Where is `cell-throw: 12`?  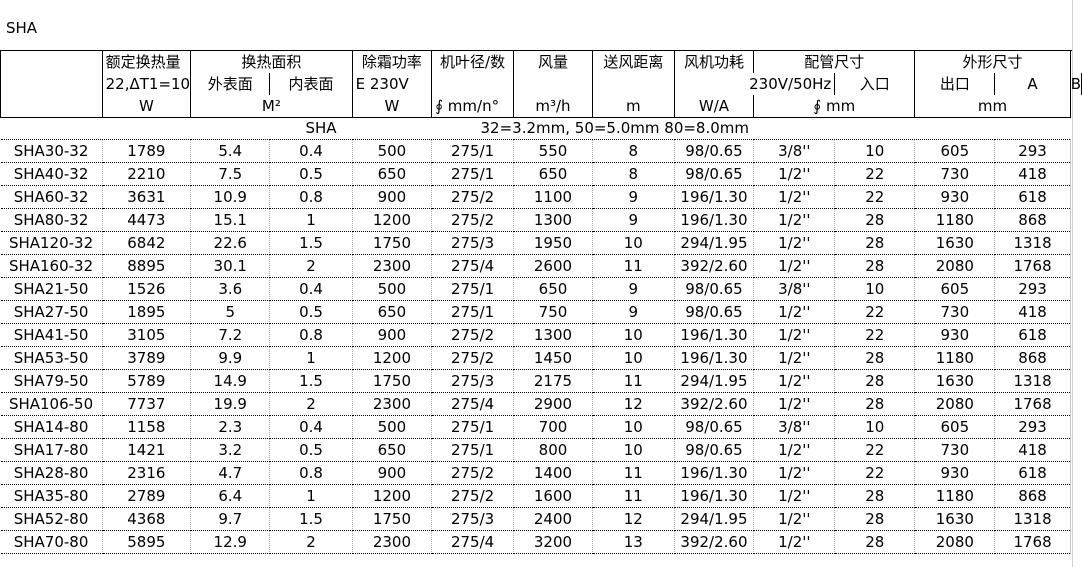
cell-throw: 12 is located at coordinates (633, 404).